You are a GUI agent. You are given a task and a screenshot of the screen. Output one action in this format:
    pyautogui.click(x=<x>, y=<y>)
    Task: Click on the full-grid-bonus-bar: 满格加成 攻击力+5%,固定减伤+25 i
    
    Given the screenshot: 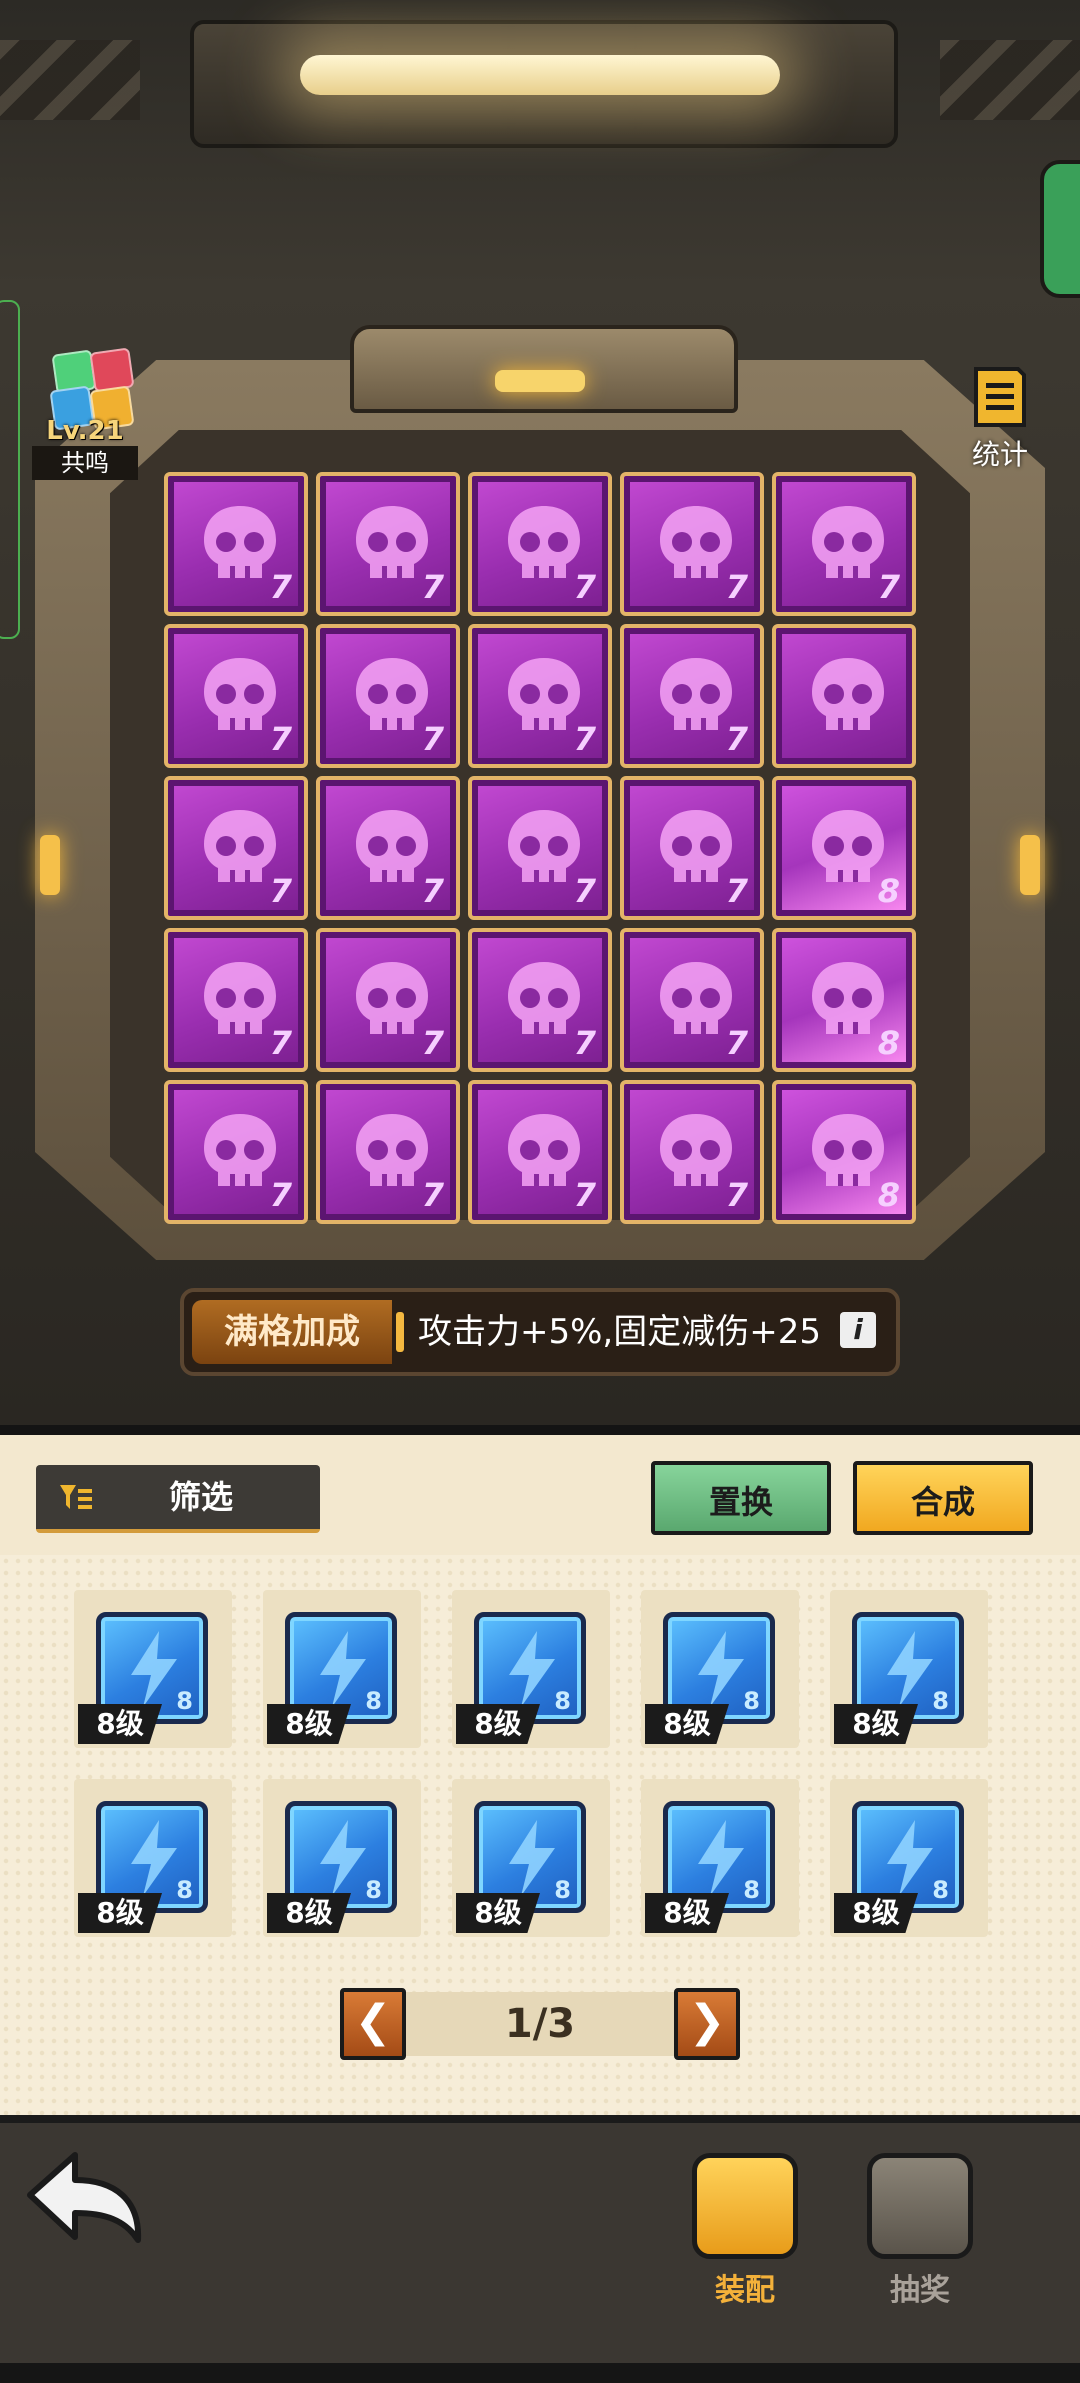 What is the action you would take?
    pyautogui.click(x=540, y=1332)
    